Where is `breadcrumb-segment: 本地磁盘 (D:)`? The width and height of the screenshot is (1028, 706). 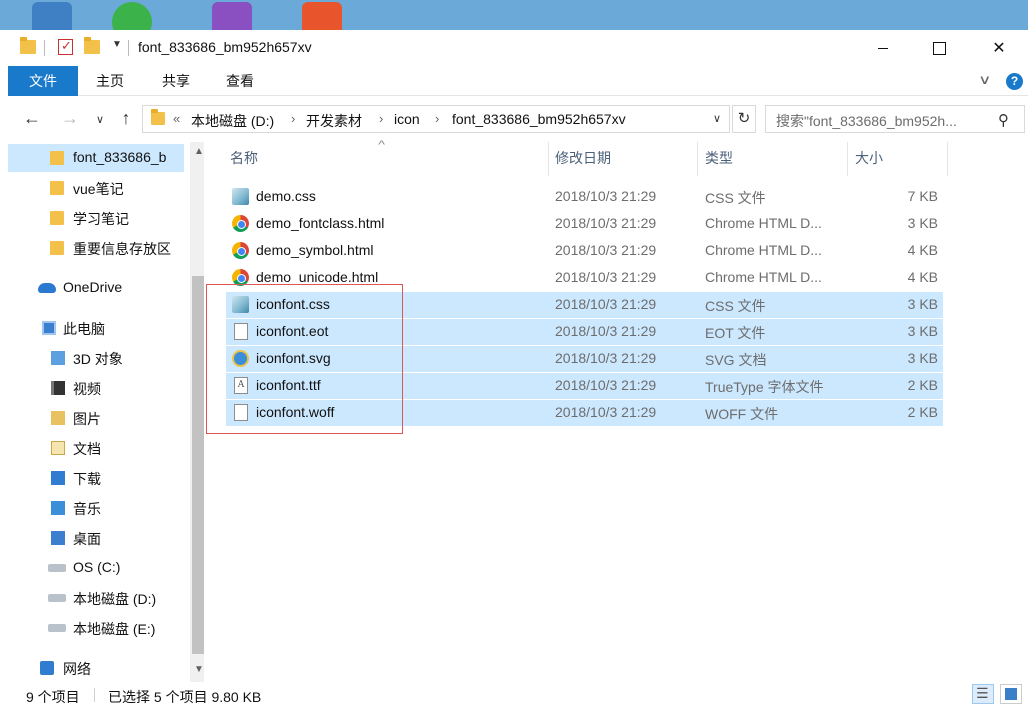 breadcrumb-segment: 本地磁盘 (D:) is located at coordinates (232, 121).